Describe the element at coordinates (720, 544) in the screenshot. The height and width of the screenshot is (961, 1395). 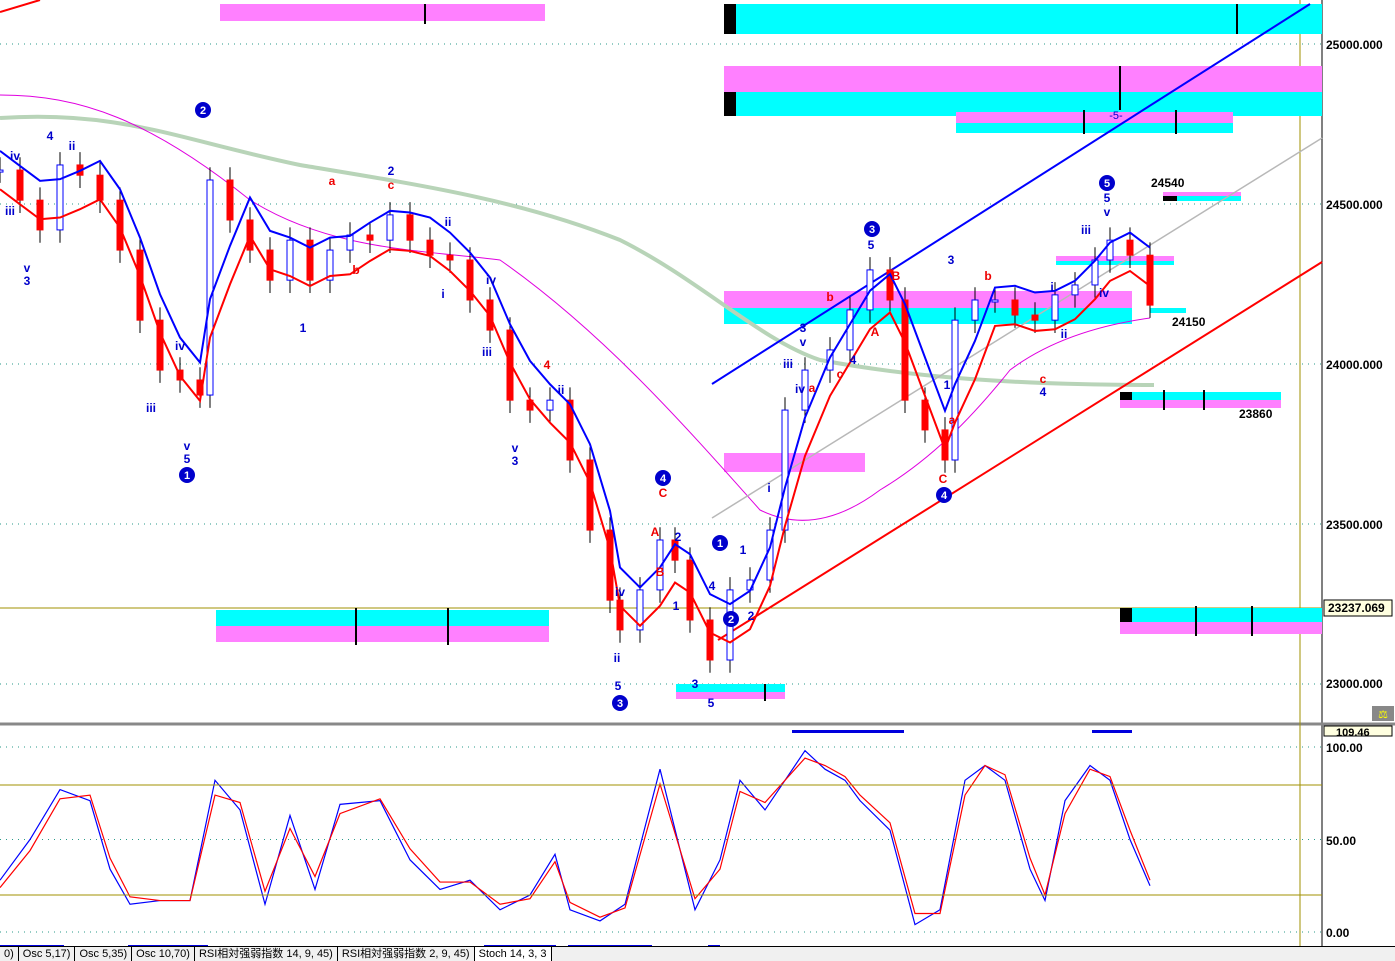
I see `wave-marker-1b: 1` at that location.